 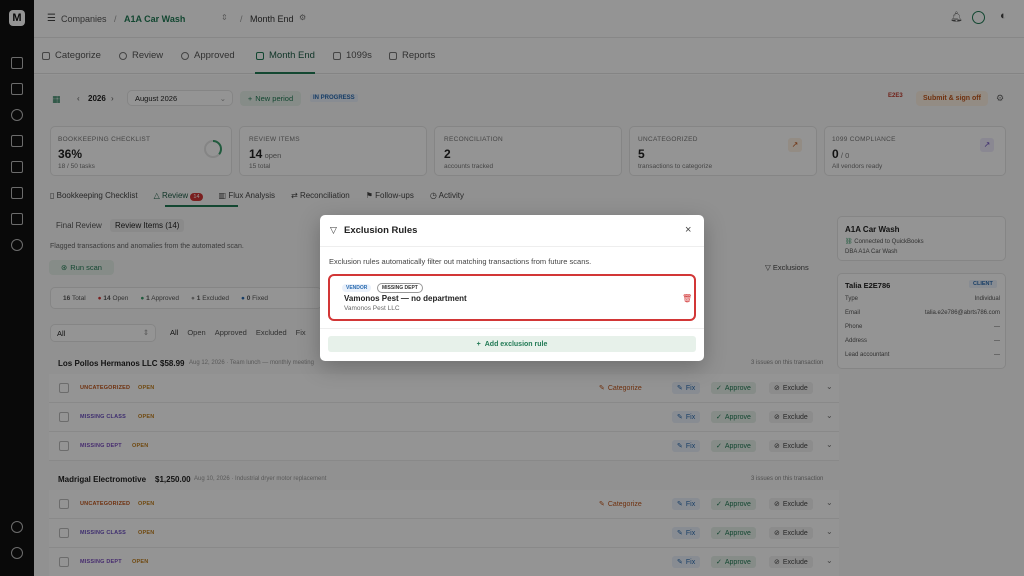 I want to click on rule-vendor: Vamonos Pest LLC, so click(x=372, y=308).